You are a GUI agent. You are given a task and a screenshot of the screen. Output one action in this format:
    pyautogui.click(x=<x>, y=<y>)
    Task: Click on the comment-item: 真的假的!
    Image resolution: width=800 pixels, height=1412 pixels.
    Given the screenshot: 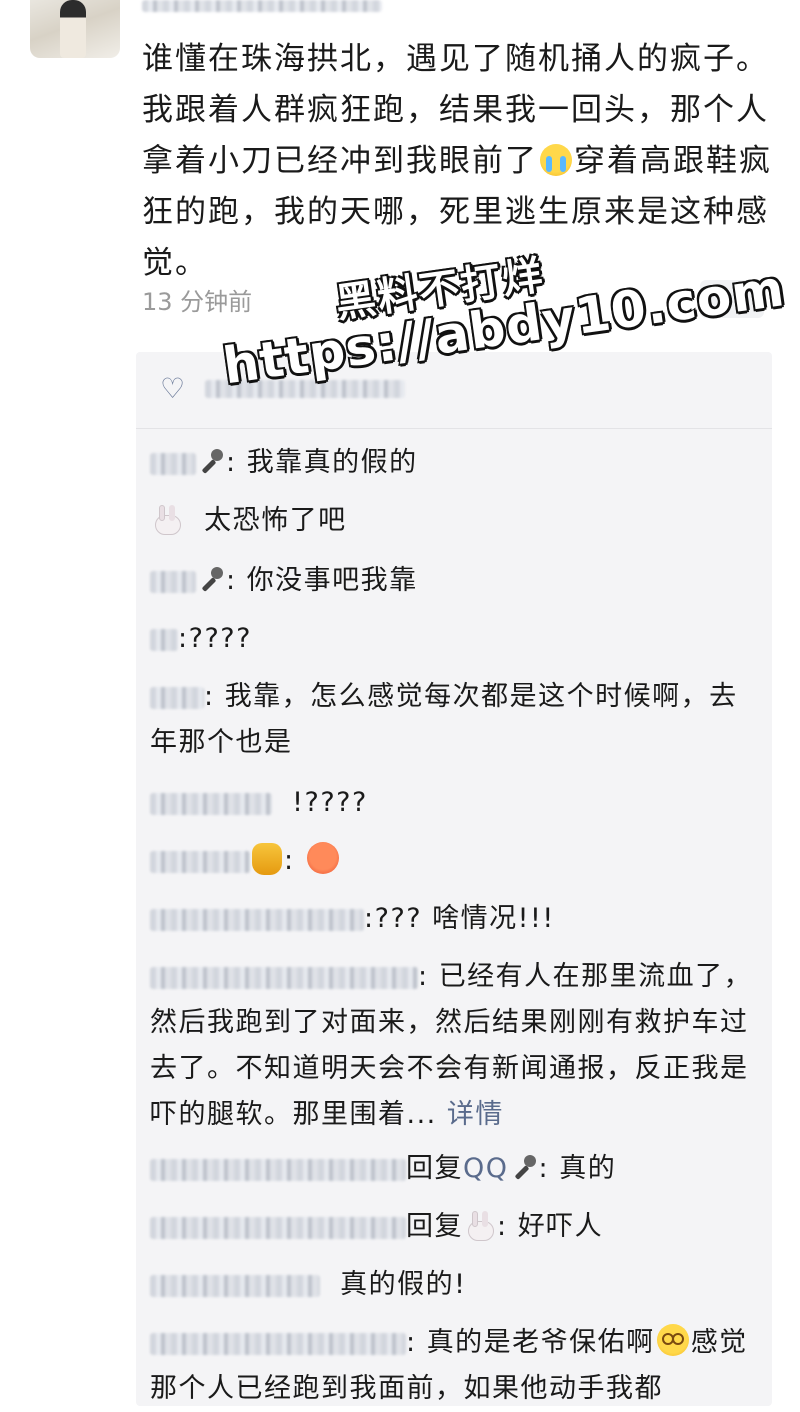 What is the action you would take?
    pyautogui.click(x=455, y=1285)
    